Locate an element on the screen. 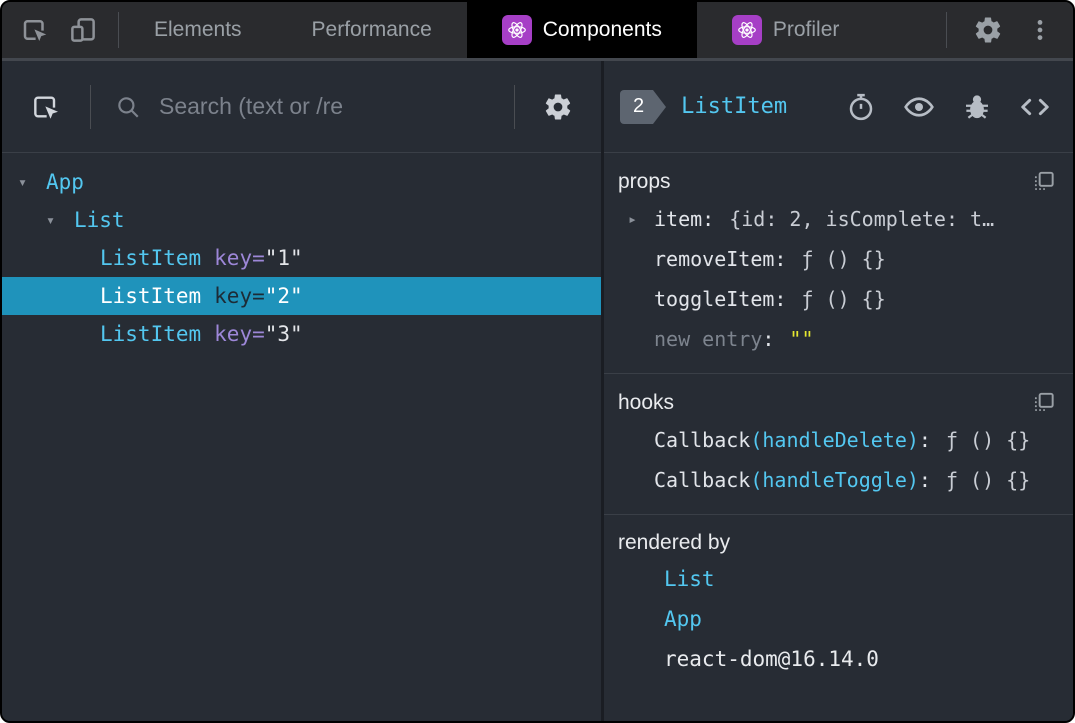 Image resolution: width=1075 pixels, height=723 pixels. tree-row-listitem-1: ListItem key="1" is located at coordinates (301, 258).